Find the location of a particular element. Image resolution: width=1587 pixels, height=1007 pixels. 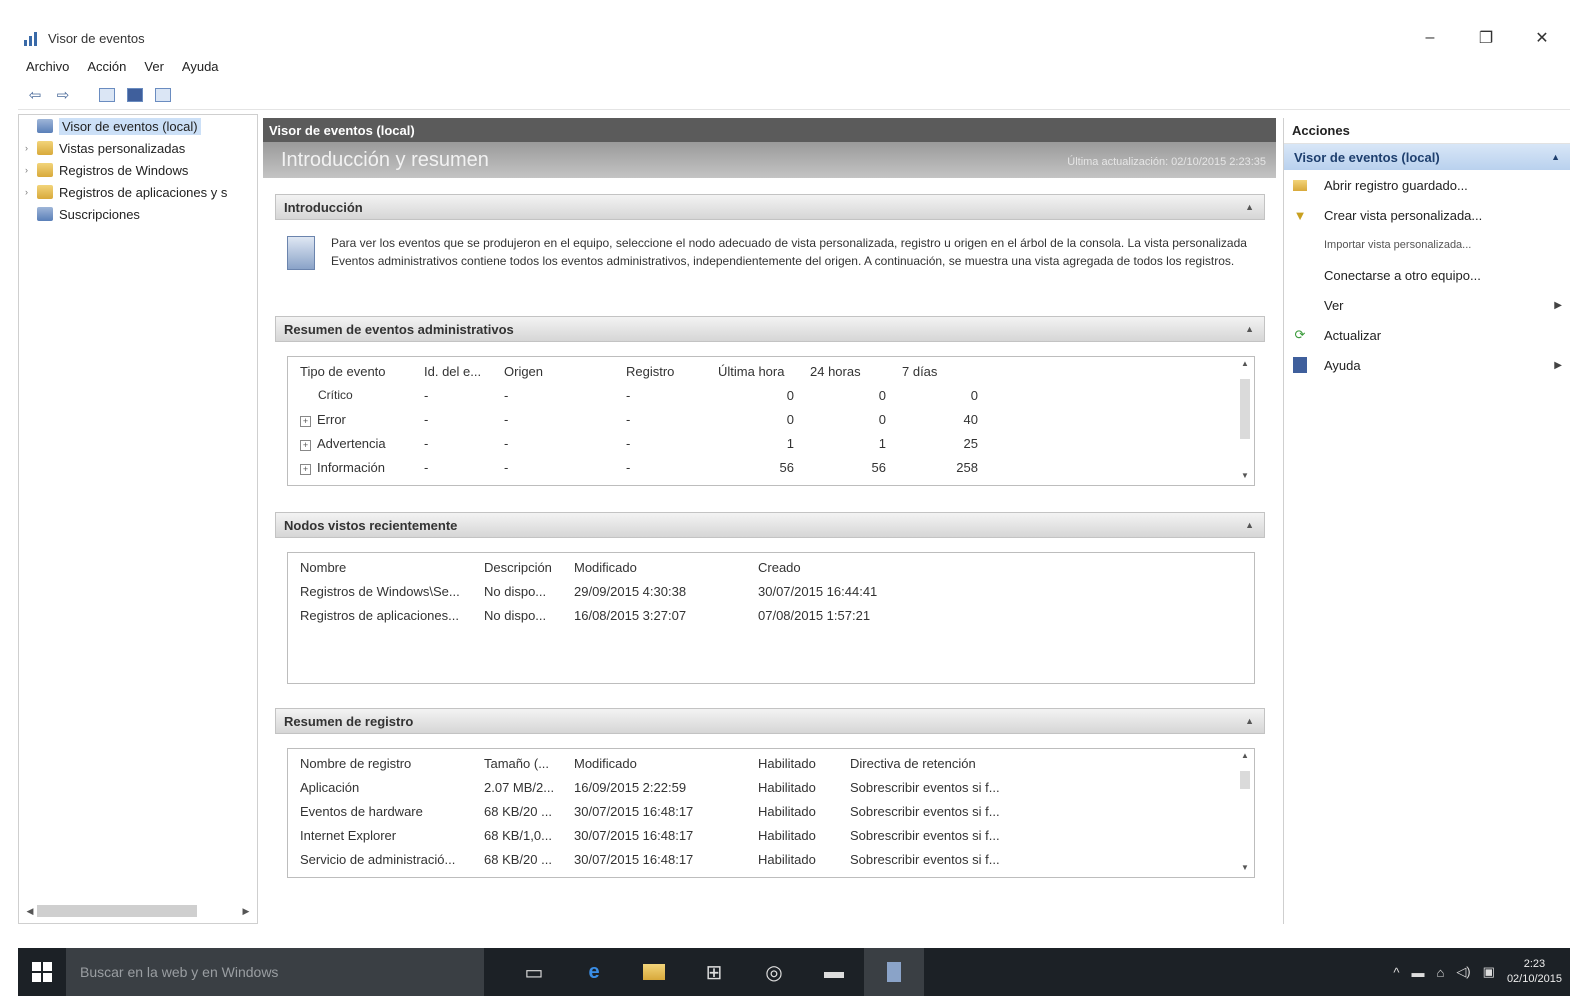

section-recent-header: Nodos vistos recientemente ▲ is located at coordinates (770, 525).